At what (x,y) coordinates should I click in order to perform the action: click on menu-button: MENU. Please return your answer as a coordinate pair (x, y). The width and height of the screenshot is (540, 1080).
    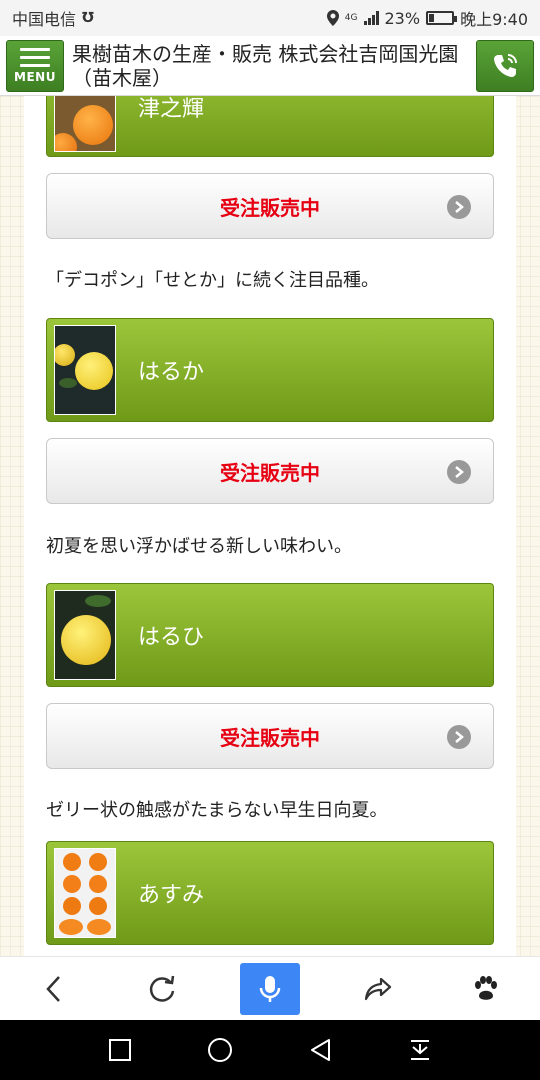
    Looking at the image, I should click on (35, 65).